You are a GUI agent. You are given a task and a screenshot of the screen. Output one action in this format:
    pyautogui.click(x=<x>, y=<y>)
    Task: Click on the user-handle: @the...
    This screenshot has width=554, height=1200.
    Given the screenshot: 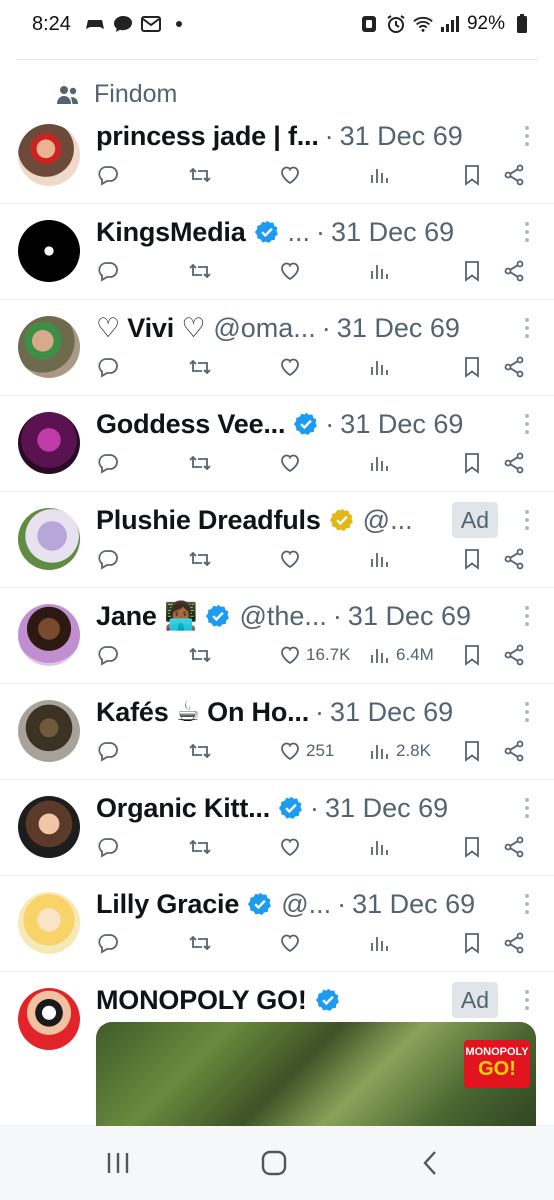 What is the action you would take?
    pyautogui.click(x=282, y=616)
    